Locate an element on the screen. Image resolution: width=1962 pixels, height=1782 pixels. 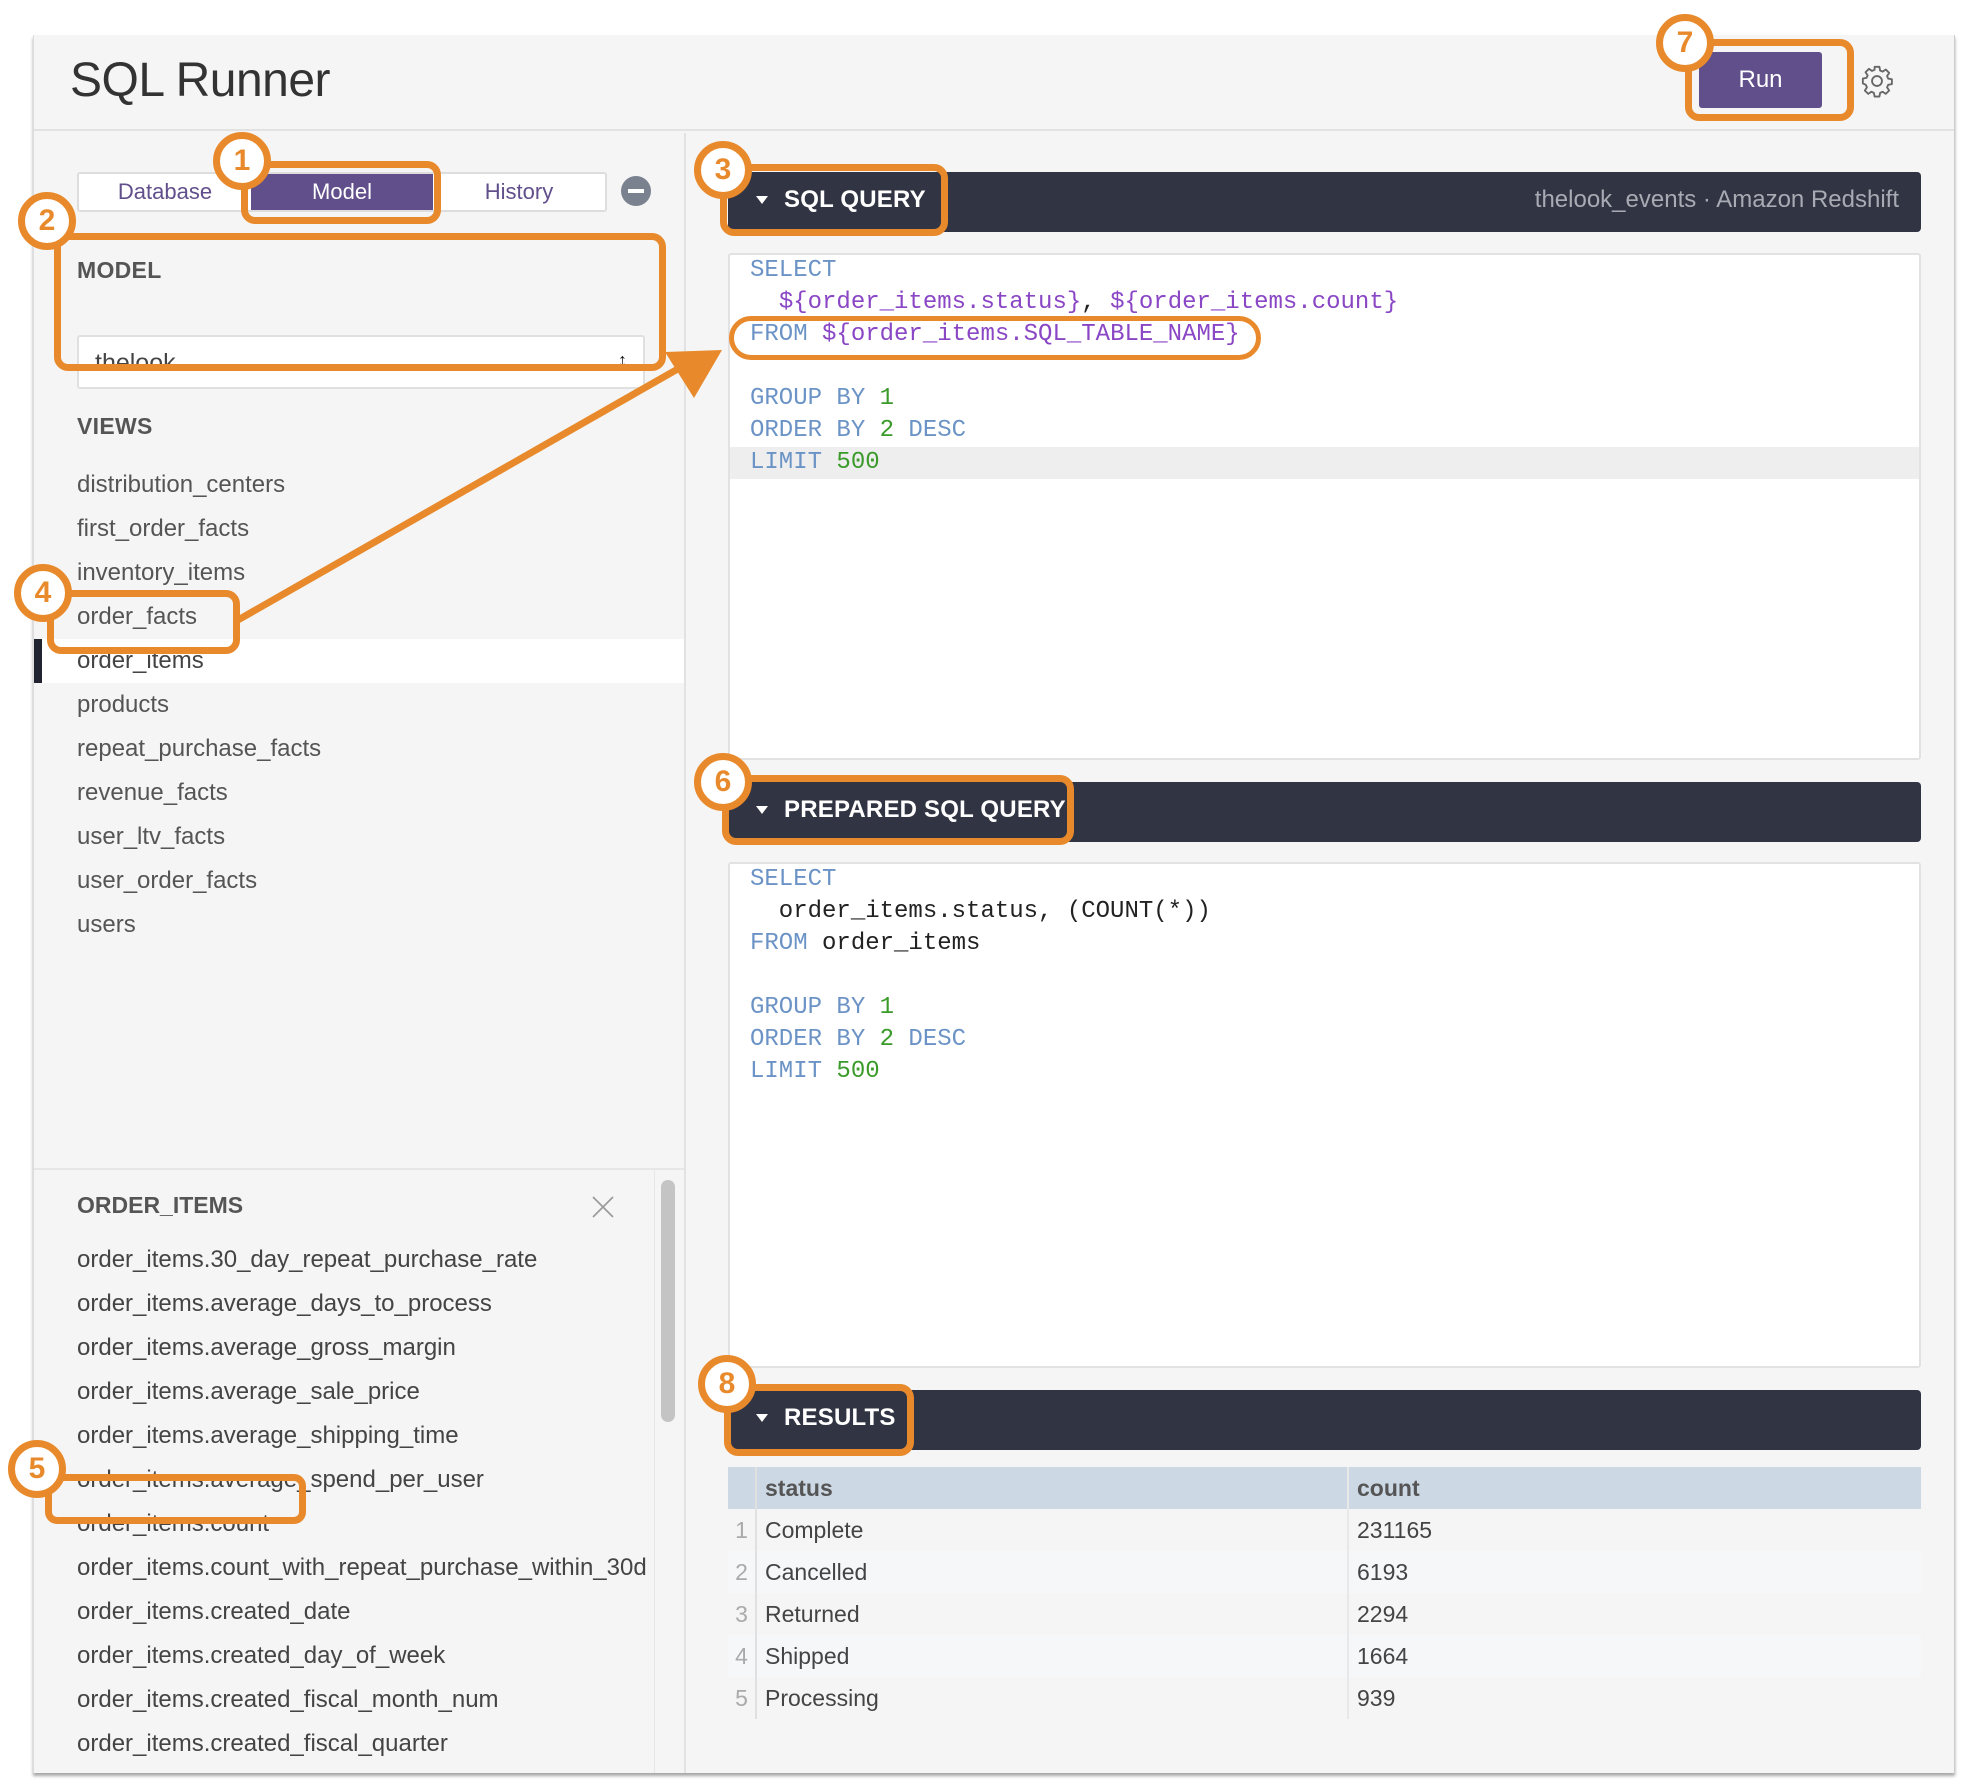
row-index: 3 is located at coordinates (742, 1614).